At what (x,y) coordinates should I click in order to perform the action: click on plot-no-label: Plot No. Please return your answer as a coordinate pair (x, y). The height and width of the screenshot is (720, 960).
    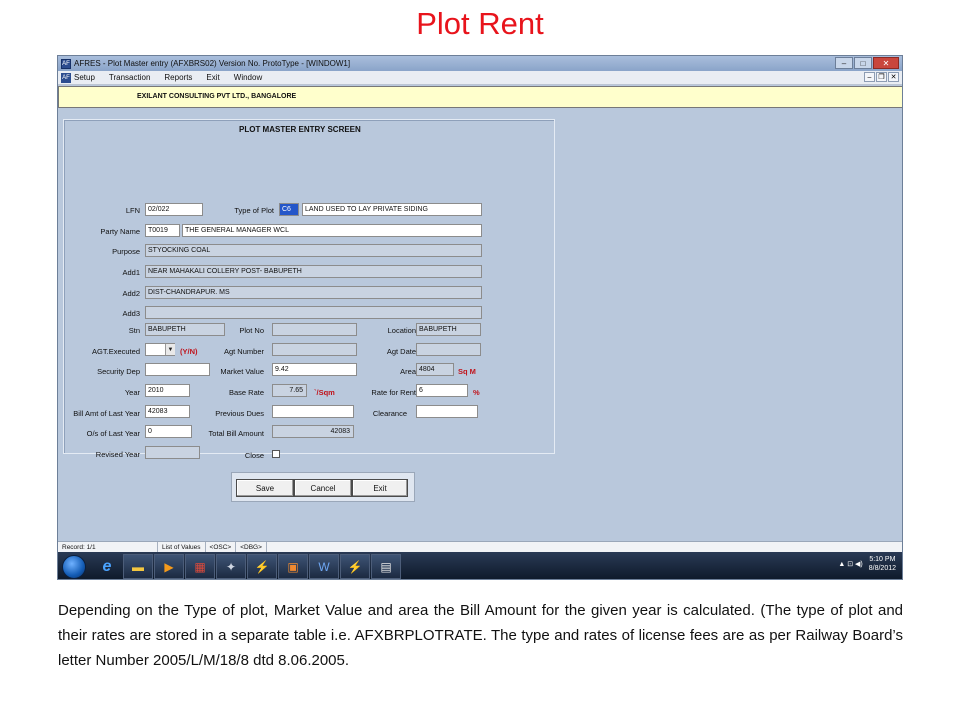
    Looking at the image, I should click on (251, 330).